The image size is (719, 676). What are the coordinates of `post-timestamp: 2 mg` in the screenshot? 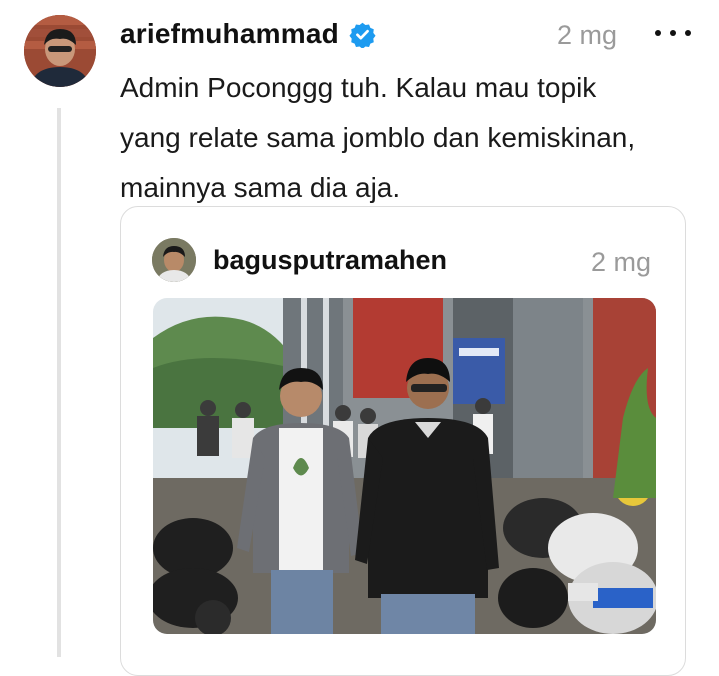 It's located at (587, 35).